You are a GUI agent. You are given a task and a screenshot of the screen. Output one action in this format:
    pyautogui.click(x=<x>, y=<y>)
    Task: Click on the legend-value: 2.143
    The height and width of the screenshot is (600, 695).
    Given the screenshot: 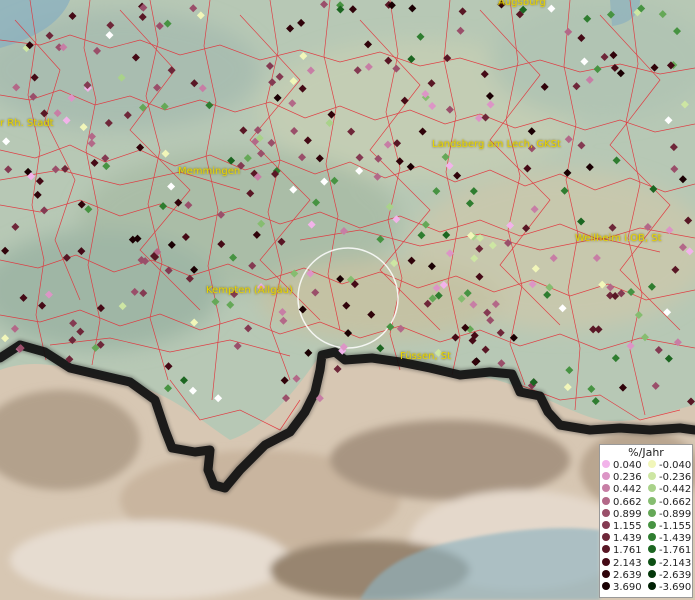 What is the action you would take?
    pyautogui.click(x=627, y=563)
    